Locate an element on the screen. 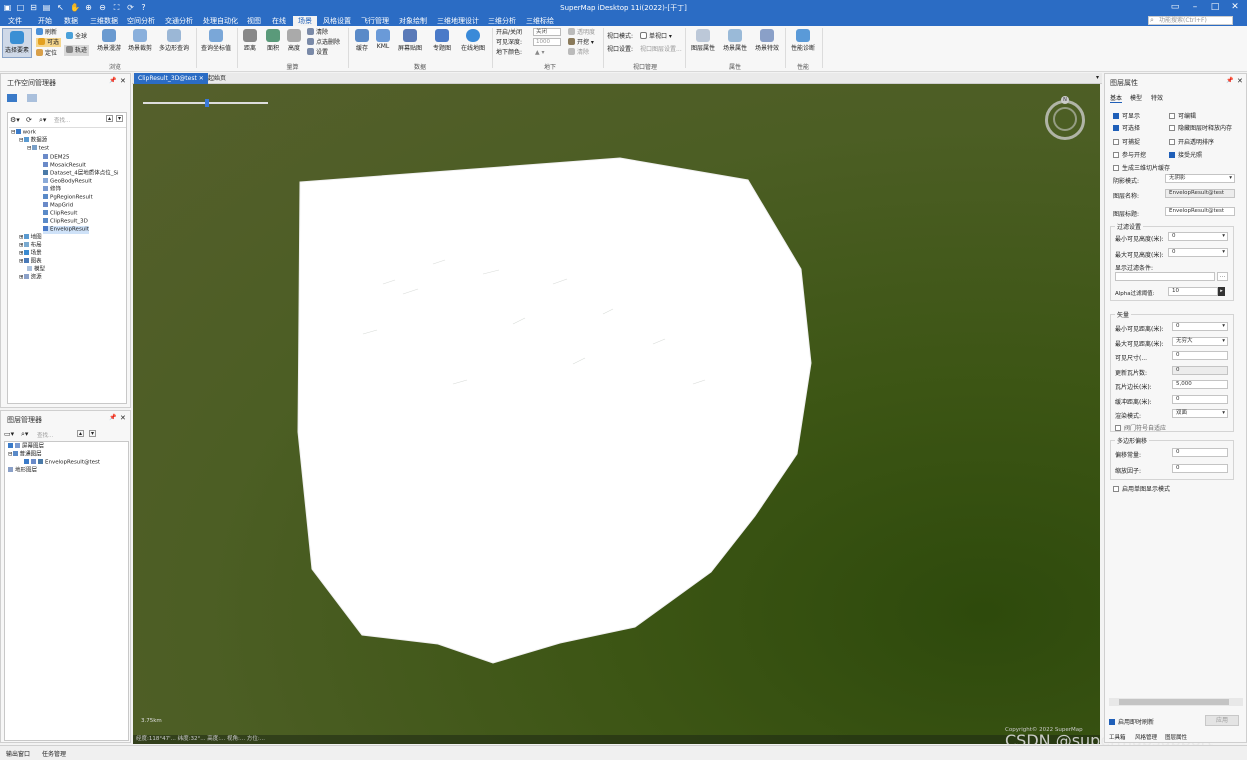 The image size is (1247, 760). layer-options-icon: ▭▾ is located at coordinates (9, 434).